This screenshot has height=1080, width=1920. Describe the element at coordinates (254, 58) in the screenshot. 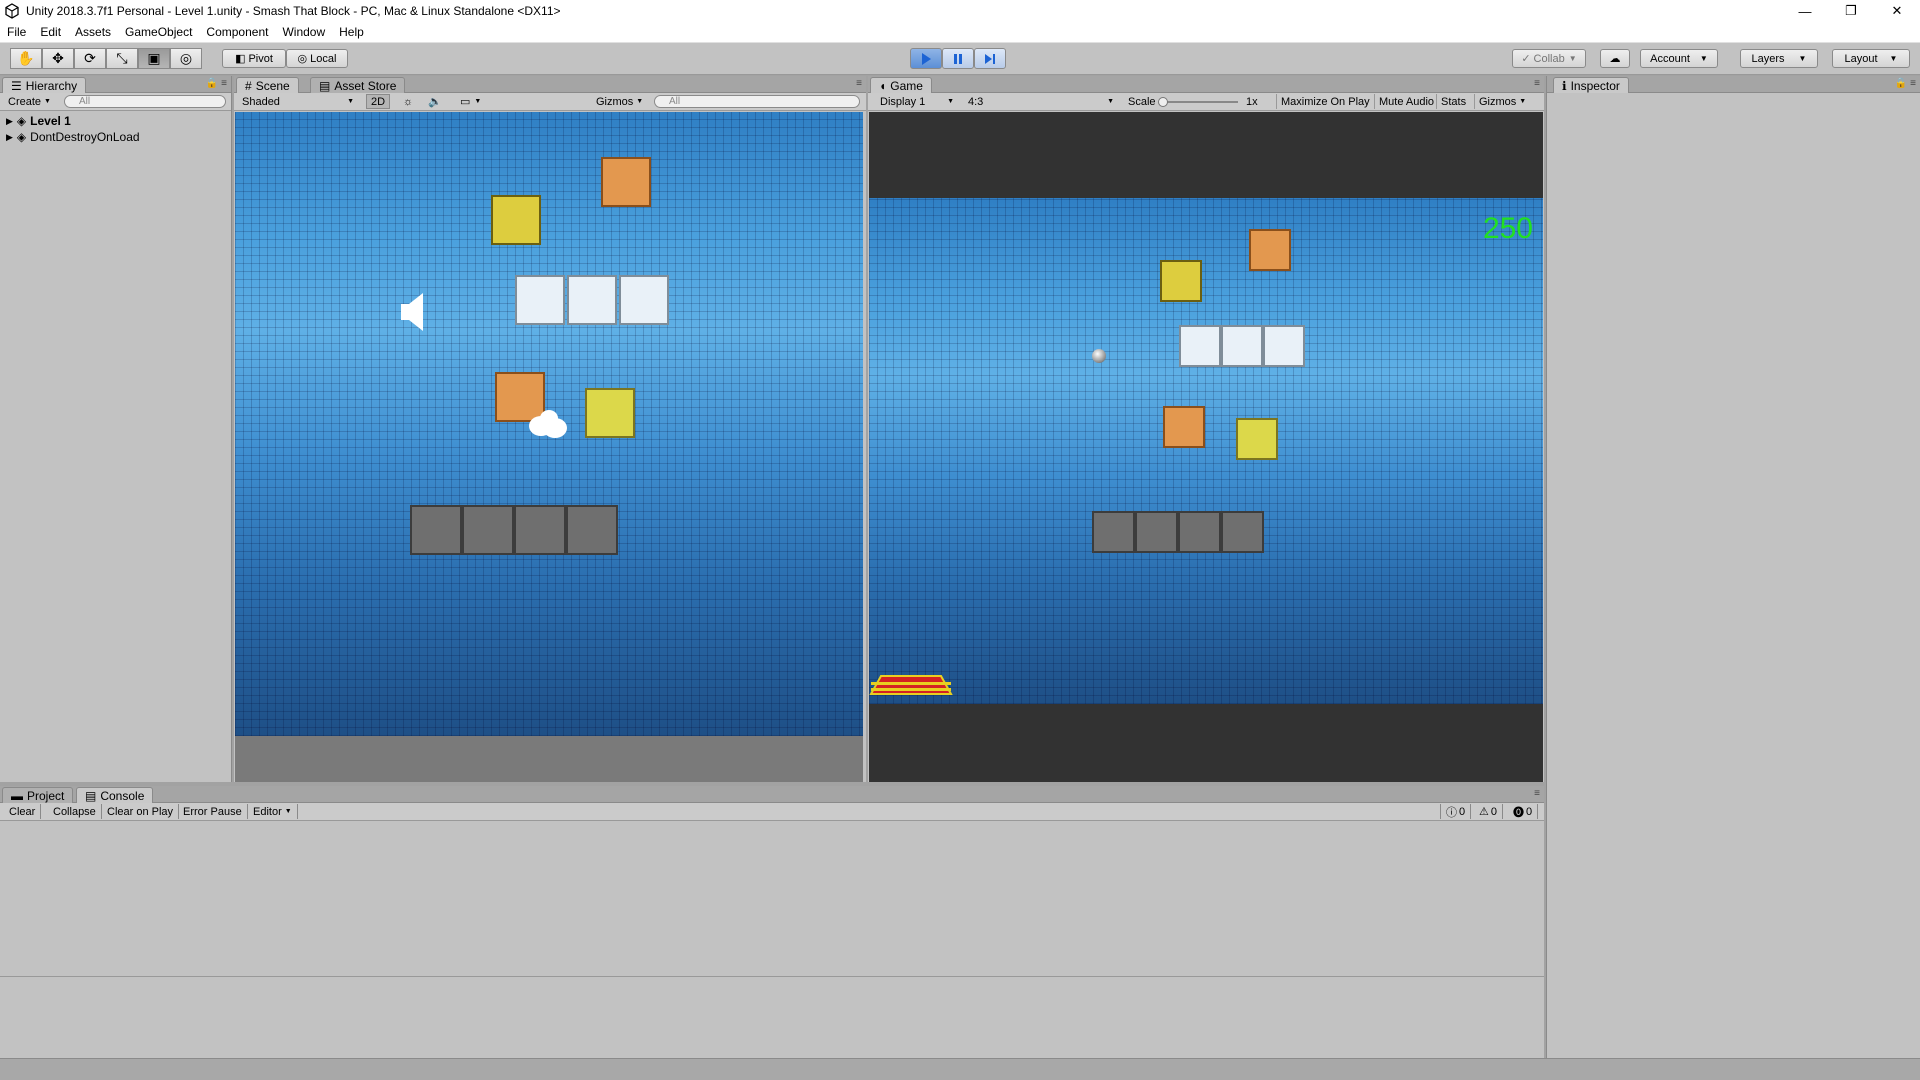

I see `pivot-toggle: ◧ Pivot` at that location.